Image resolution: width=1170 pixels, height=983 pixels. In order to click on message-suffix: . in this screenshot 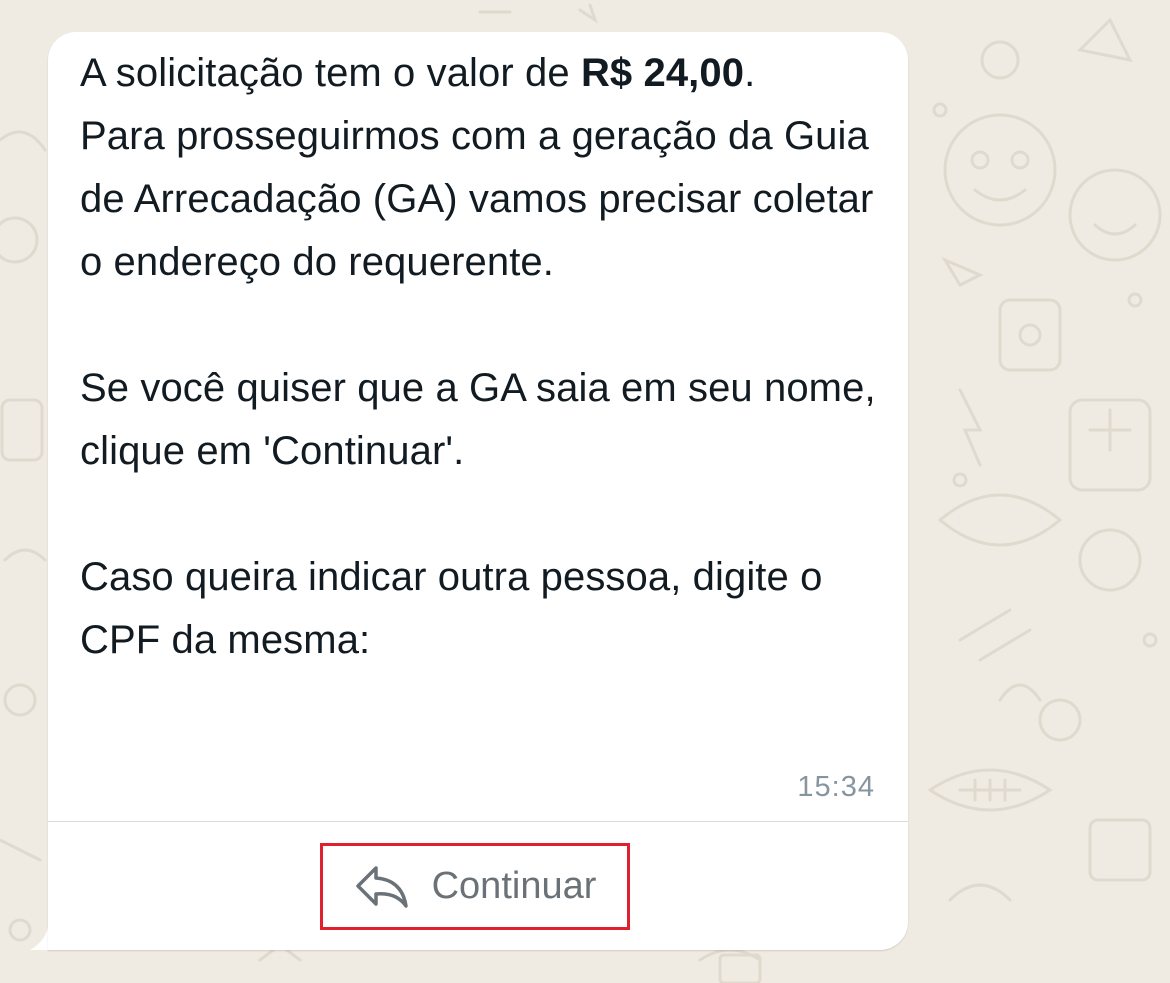, I will do `click(750, 73)`.